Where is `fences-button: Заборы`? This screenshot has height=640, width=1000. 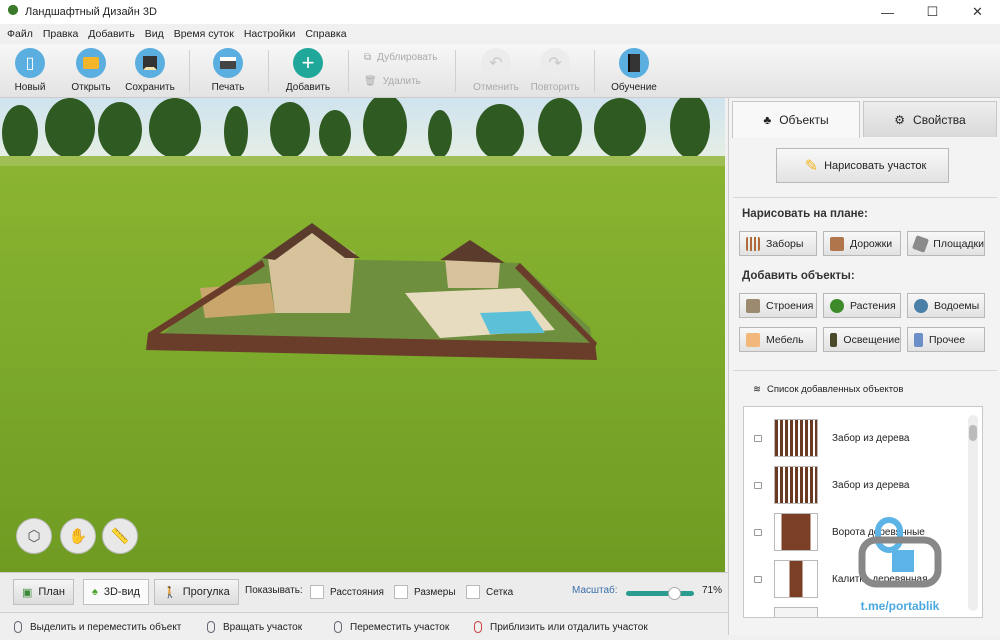
fences-button: Заборы is located at coordinates (778, 243).